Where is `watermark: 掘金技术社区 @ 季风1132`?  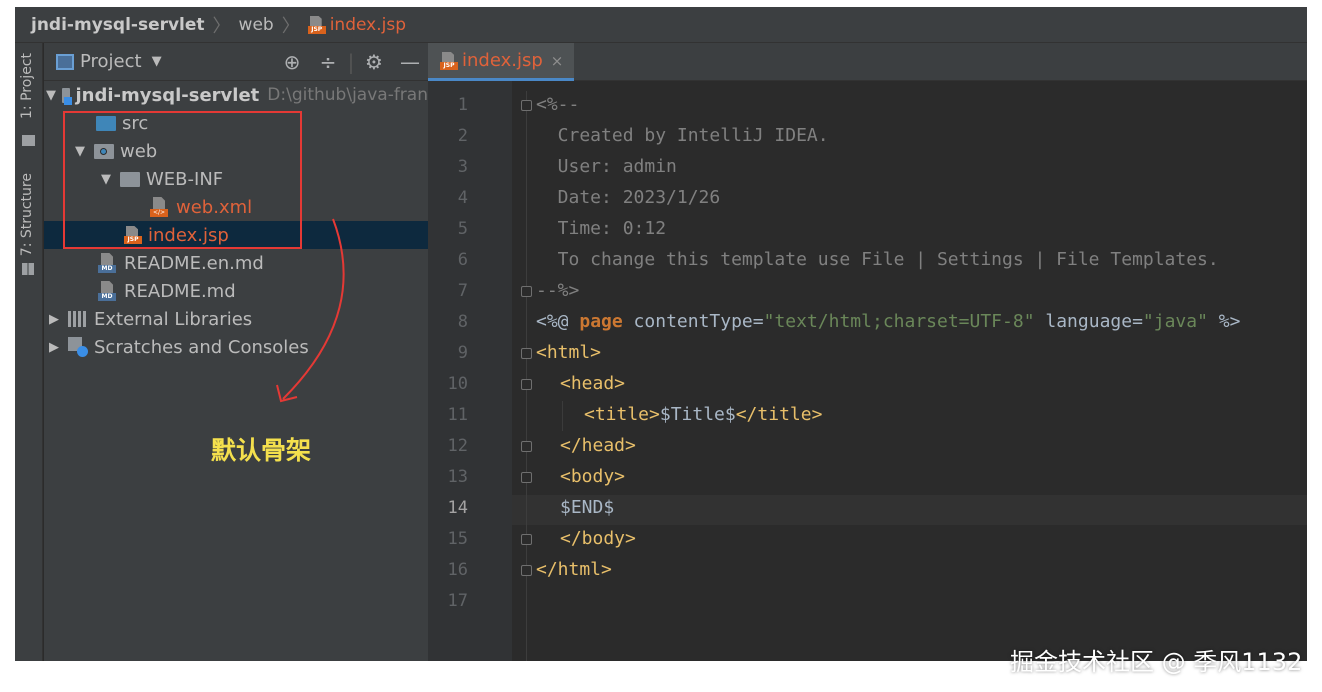
watermark: 掘金技术社区 @ 季风1132 is located at coordinates (1156, 662).